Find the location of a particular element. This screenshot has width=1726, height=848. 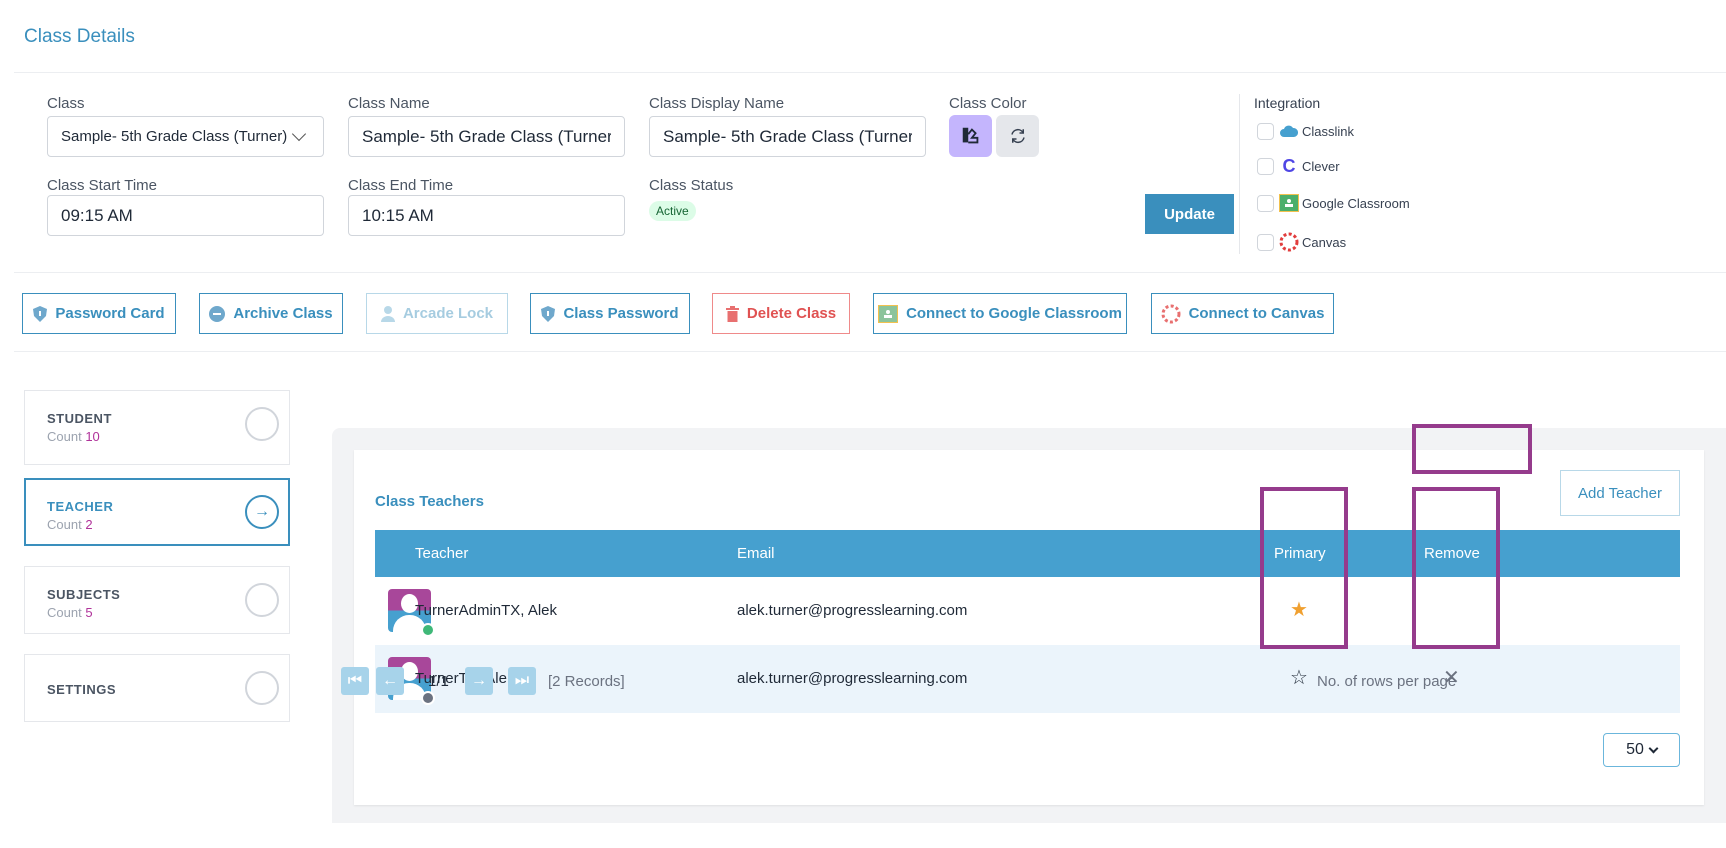

add-teacher-button: Add Teacher is located at coordinates (1620, 493).